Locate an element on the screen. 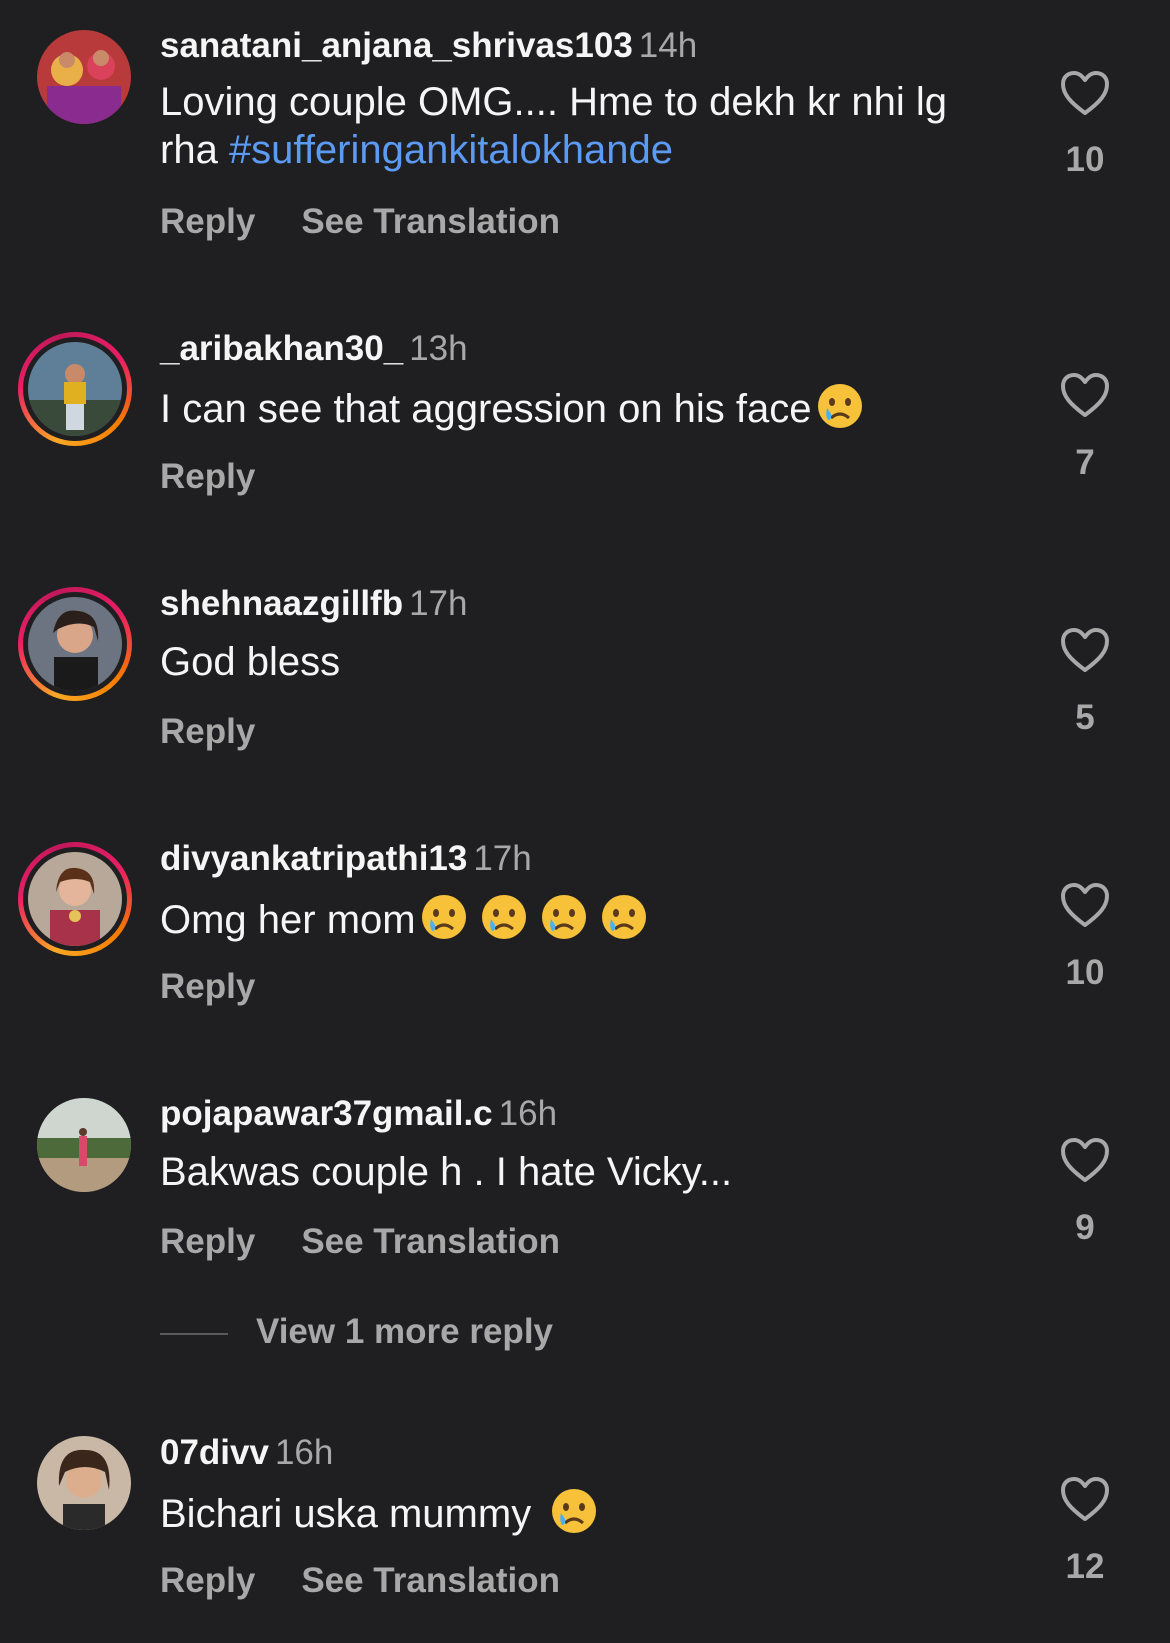 Image resolution: width=1170 pixels, height=1643 pixels. comment-body: Omg her mom is located at coordinates (288, 920).